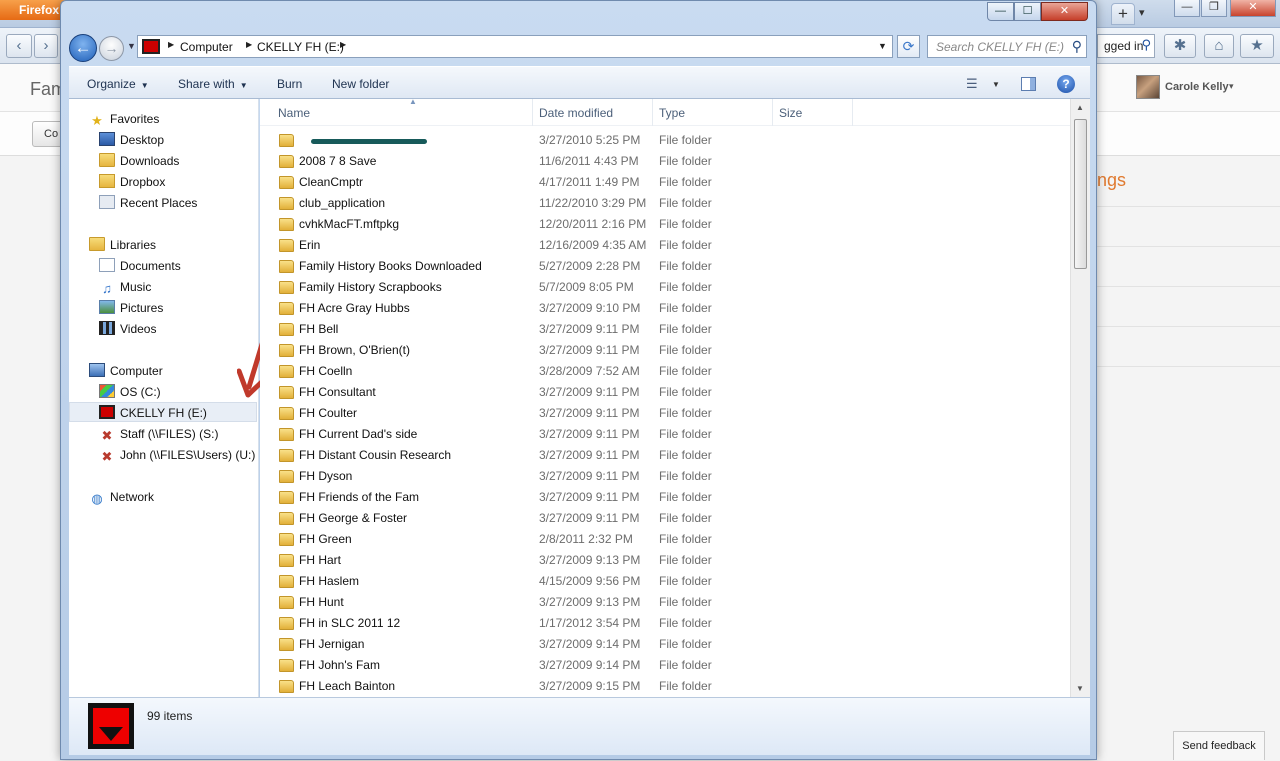  Describe the element at coordinates (321, 602) in the screenshot. I see `file-name: FH Hunt` at that location.